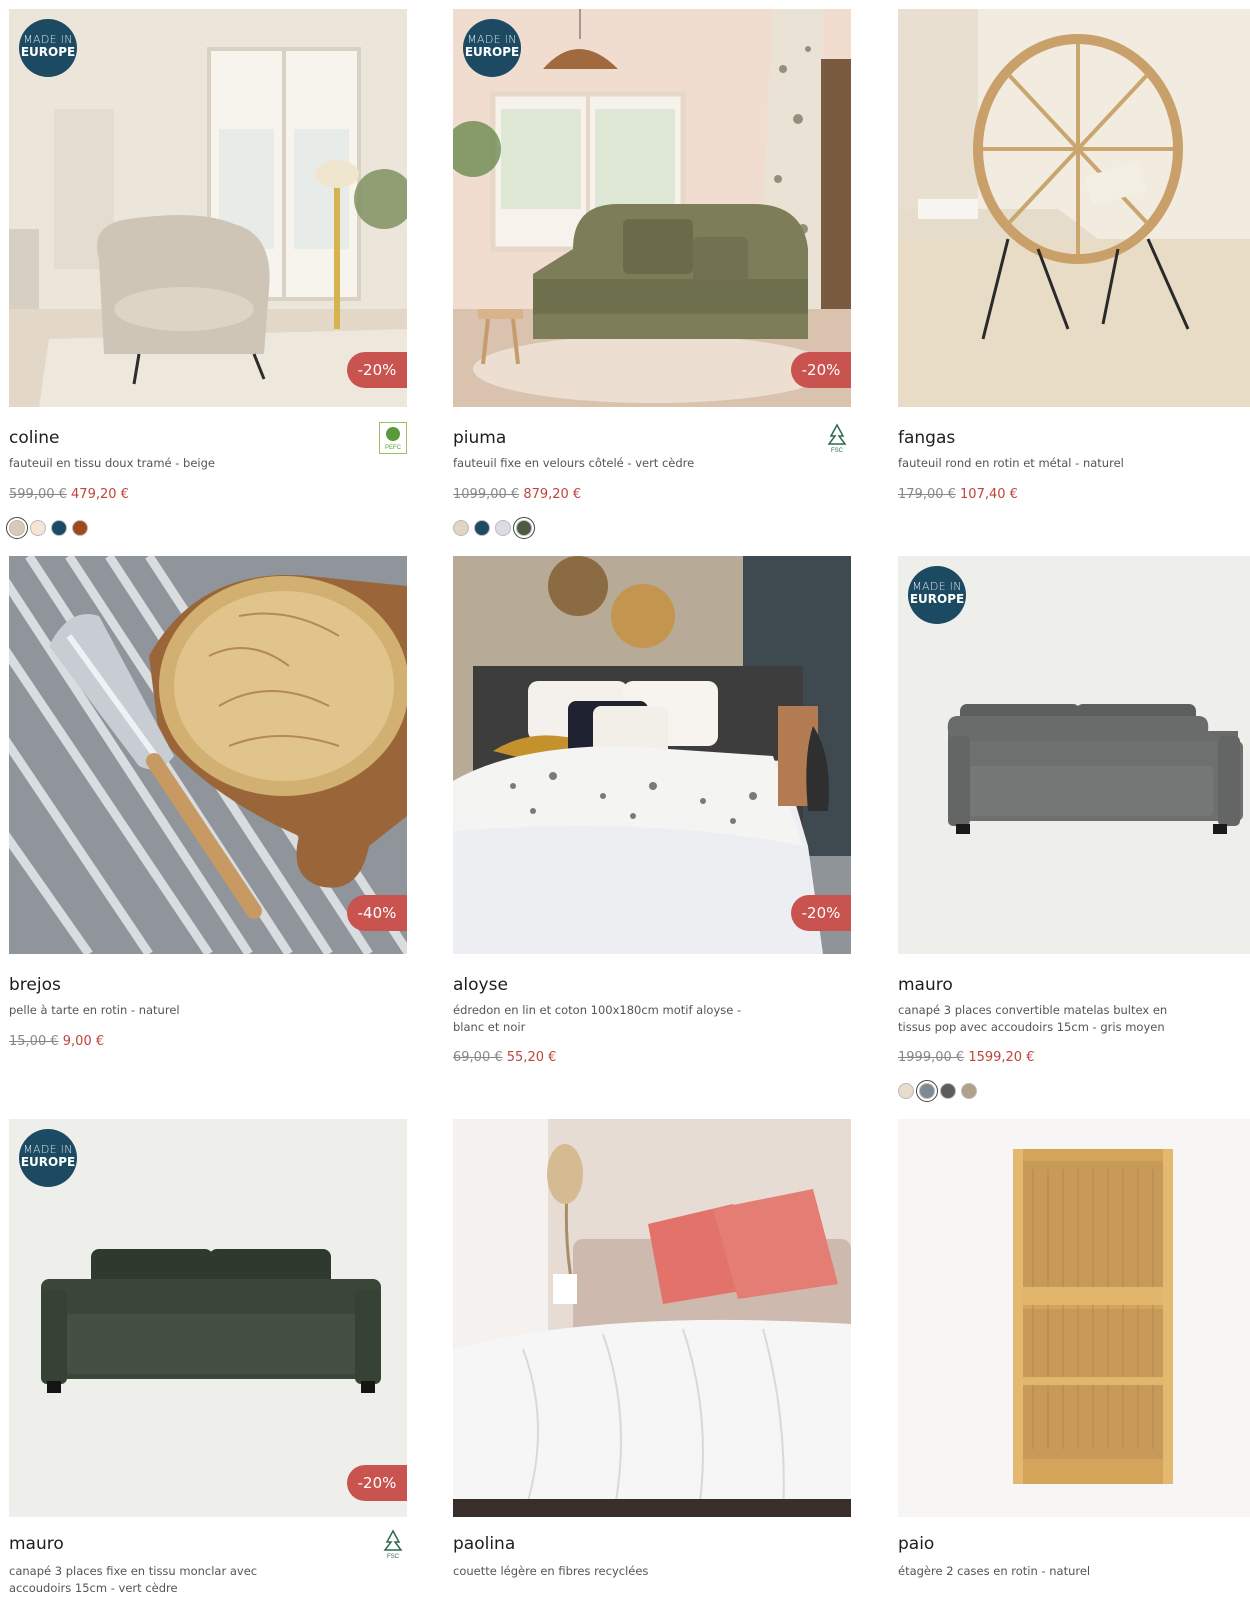 The height and width of the screenshot is (1597, 1250). I want to click on price: 599,00 € 479,20 €, so click(69, 494).